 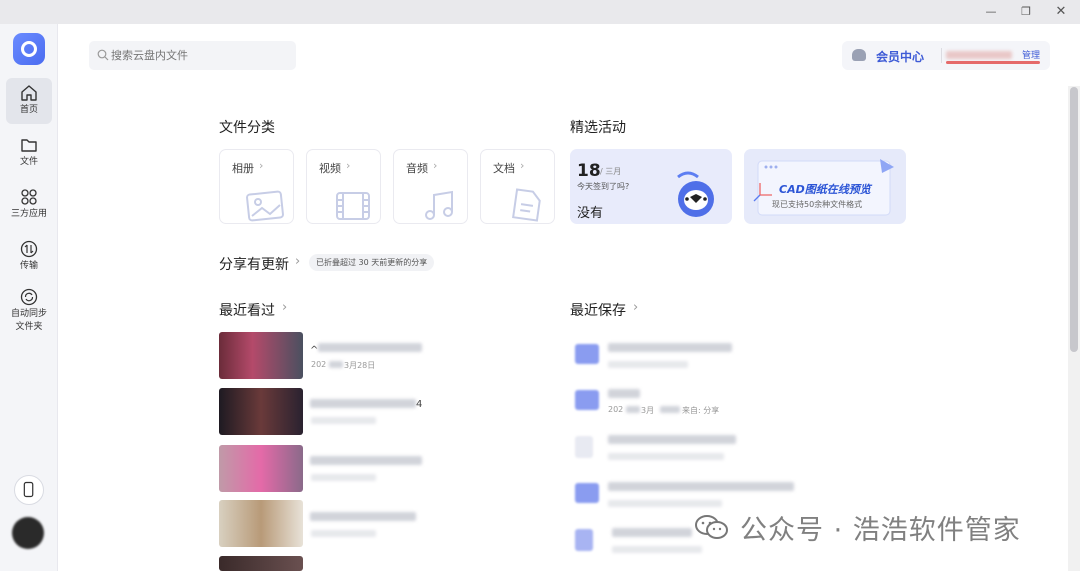 What do you see at coordinates (540, 12) in the screenshot?
I see `window-titlebar: — ❐ ✕` at bounding box center [540, 12].